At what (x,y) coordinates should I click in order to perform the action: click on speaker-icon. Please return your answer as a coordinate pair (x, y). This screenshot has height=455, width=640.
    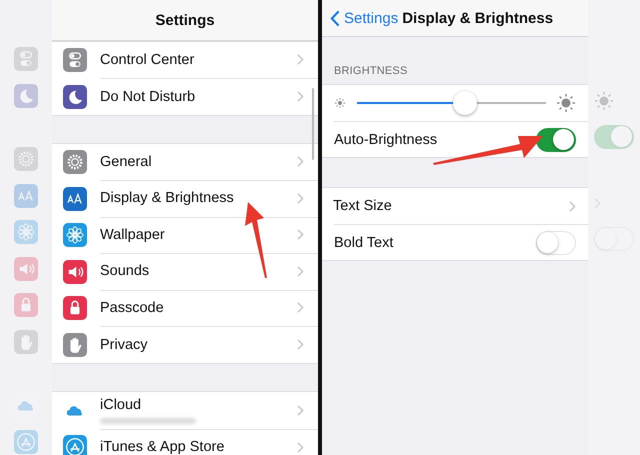
    Looking at the image, I should click on (26, 268).